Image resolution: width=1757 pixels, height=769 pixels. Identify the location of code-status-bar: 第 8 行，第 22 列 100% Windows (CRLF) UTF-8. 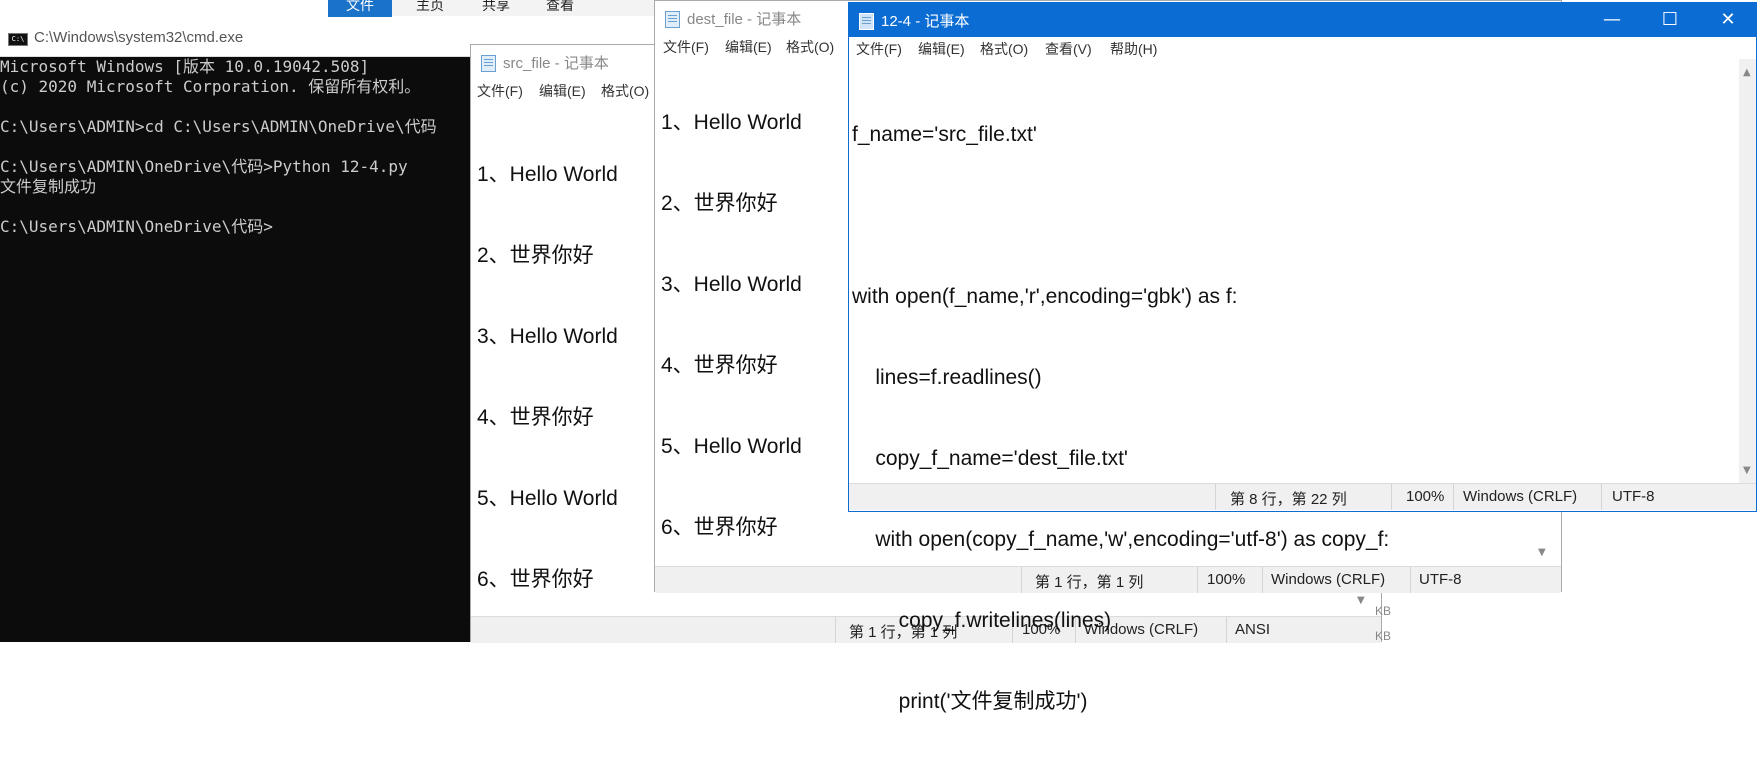
(1302, 496).